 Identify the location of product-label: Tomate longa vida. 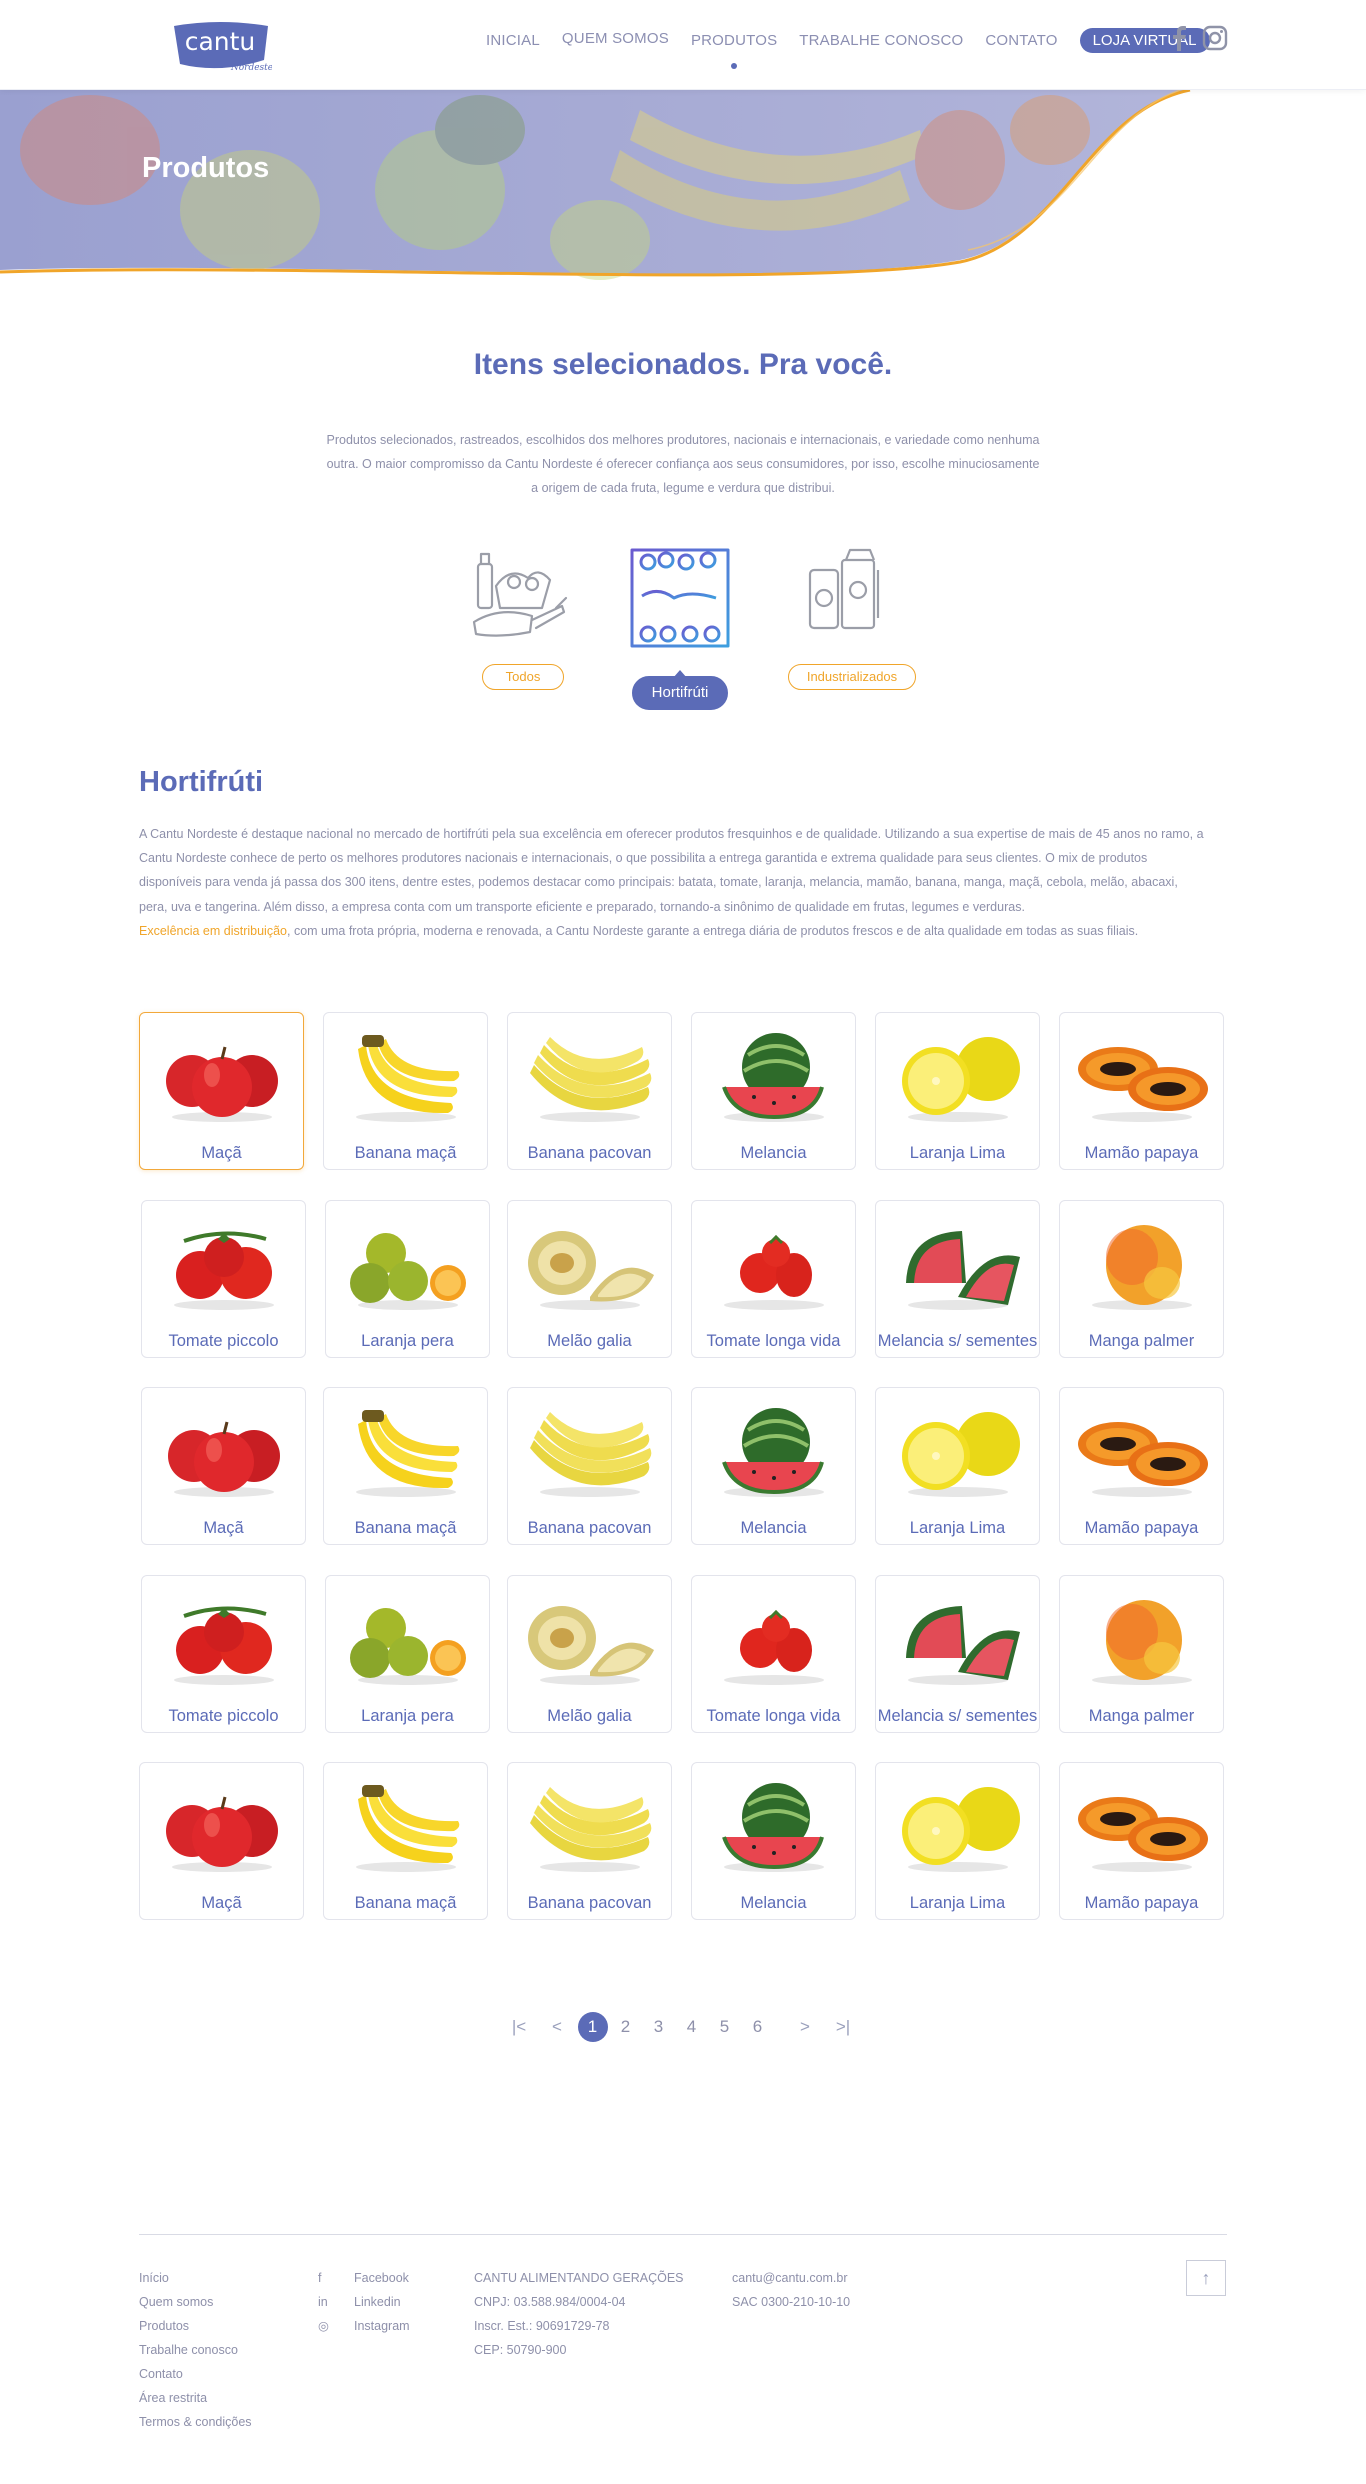
(773, 1341).